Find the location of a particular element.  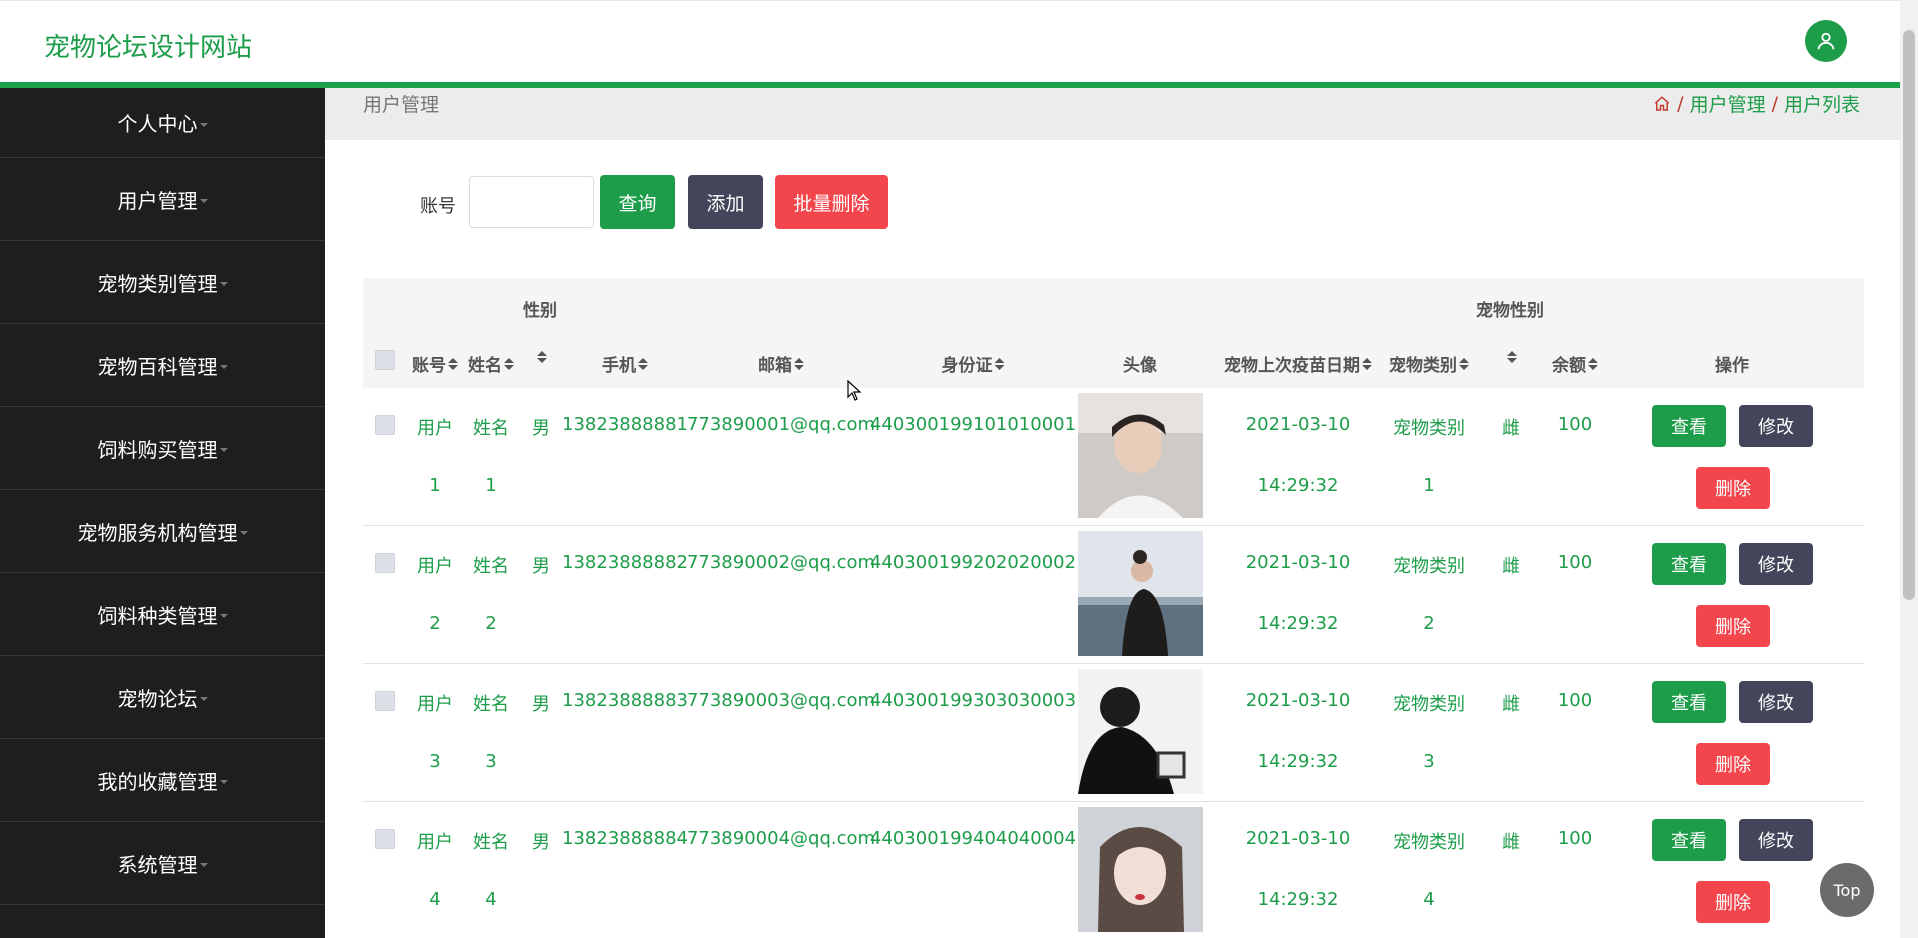

sidebar-item-label: 宠物类别管理 is located at coordinates (157, 283).